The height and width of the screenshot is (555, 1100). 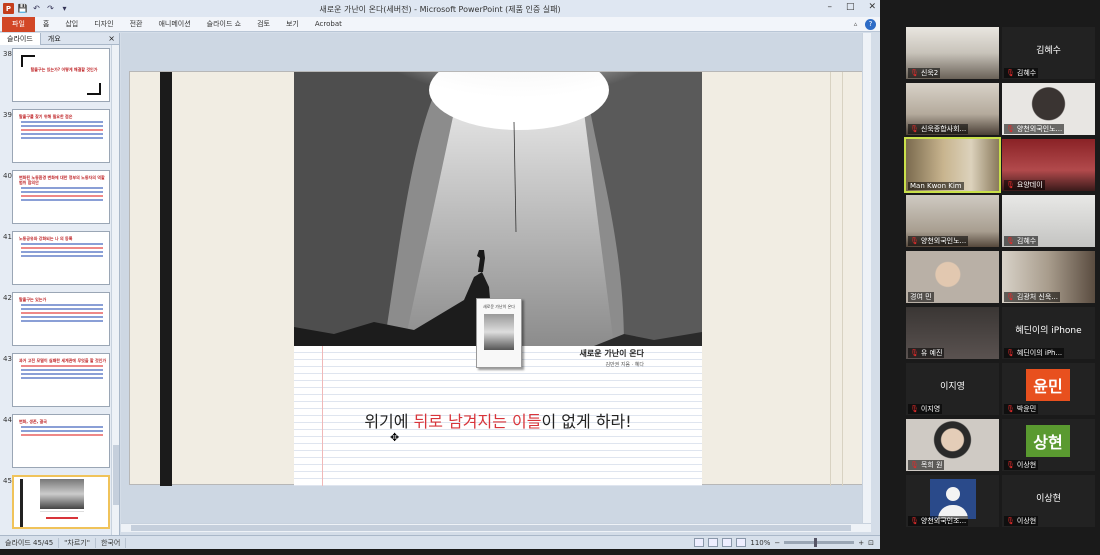 I want to click on slide-number: 38, so click(x=7, y=54).